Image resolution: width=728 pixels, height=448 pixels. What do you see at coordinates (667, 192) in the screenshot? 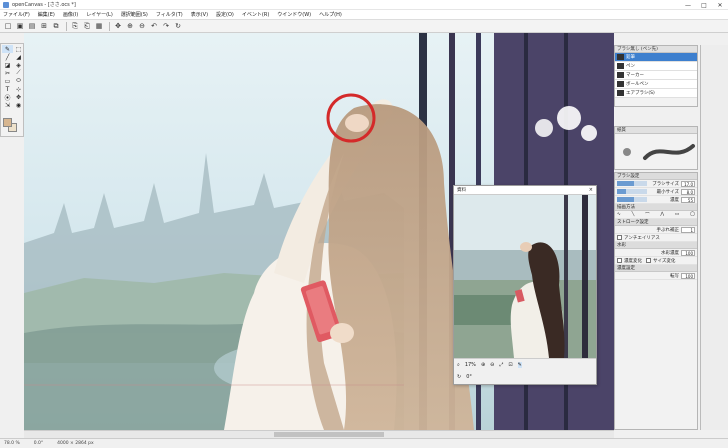
I see `min-size-label: 最小サイズ` at bounding box center [667, 192].